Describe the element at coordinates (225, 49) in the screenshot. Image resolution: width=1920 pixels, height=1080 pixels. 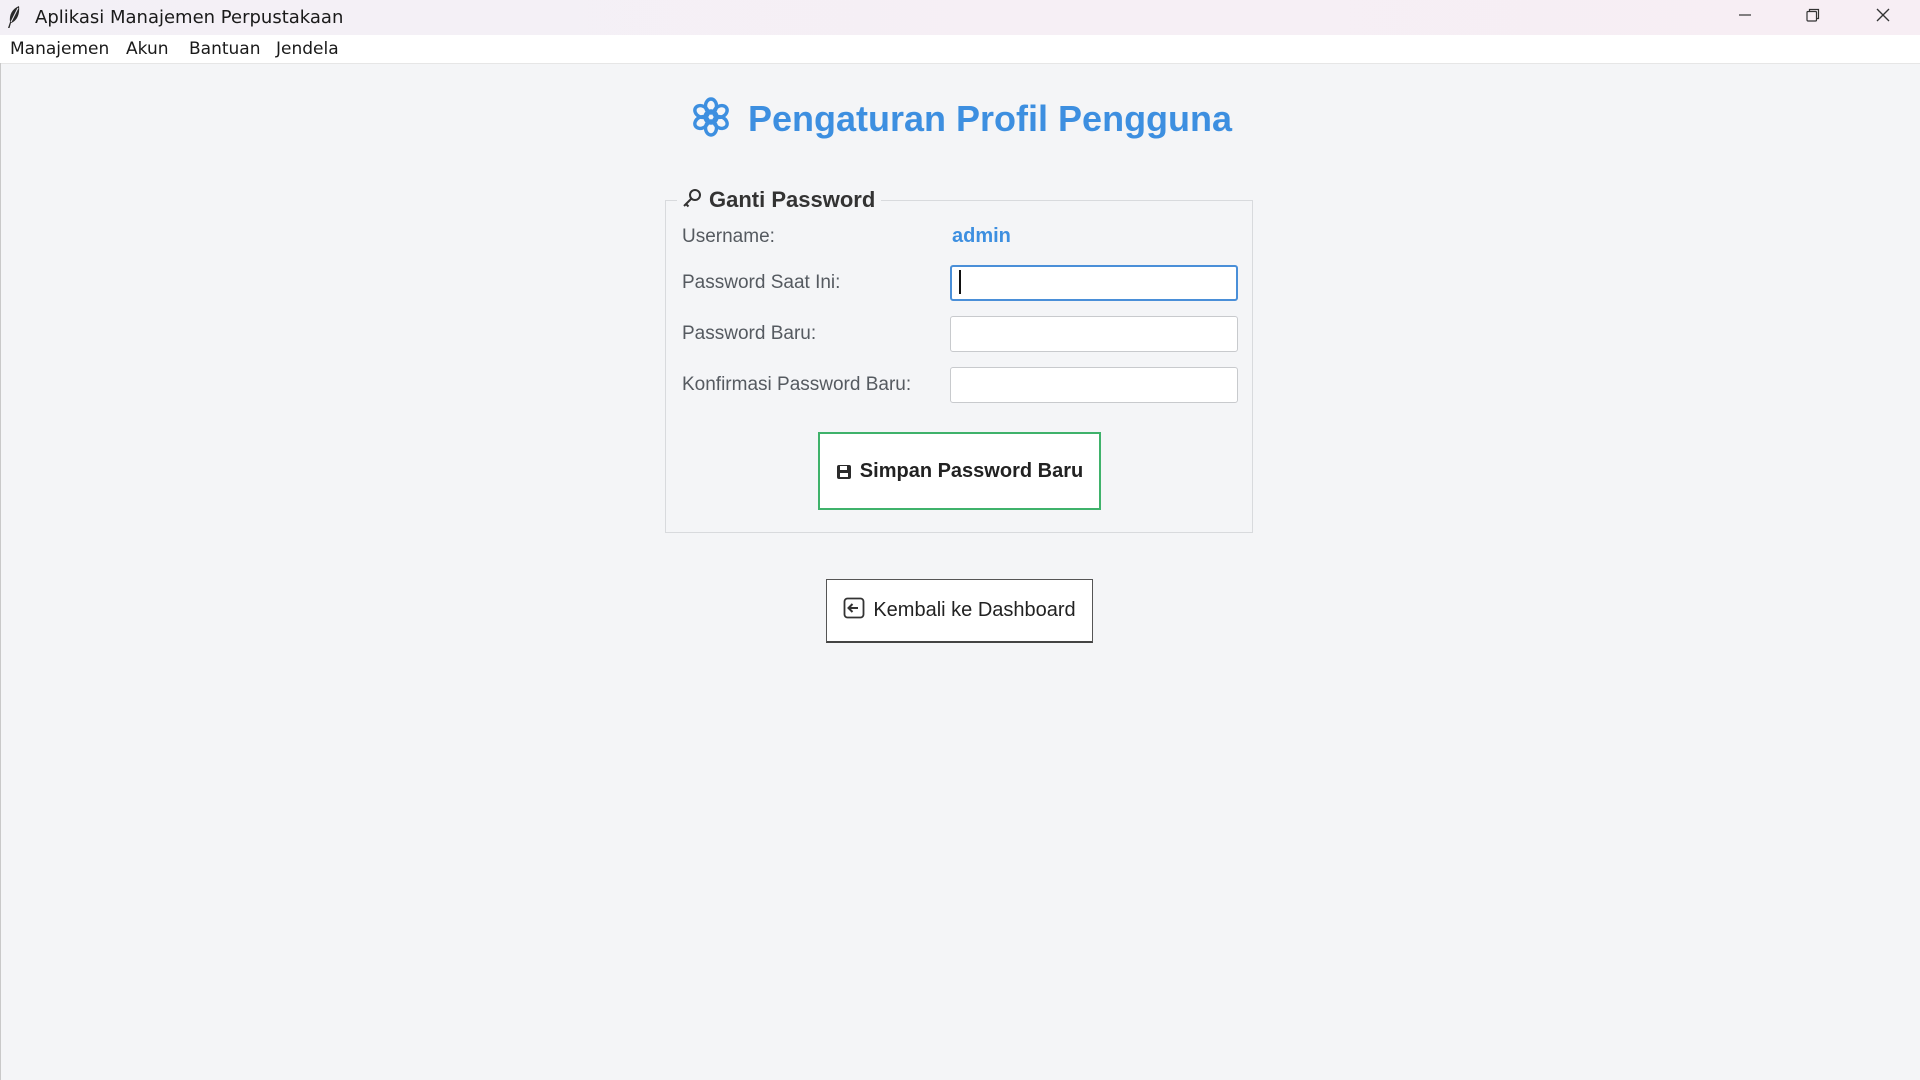
I see `menu-item-bantuan: Bantuan` at that location.